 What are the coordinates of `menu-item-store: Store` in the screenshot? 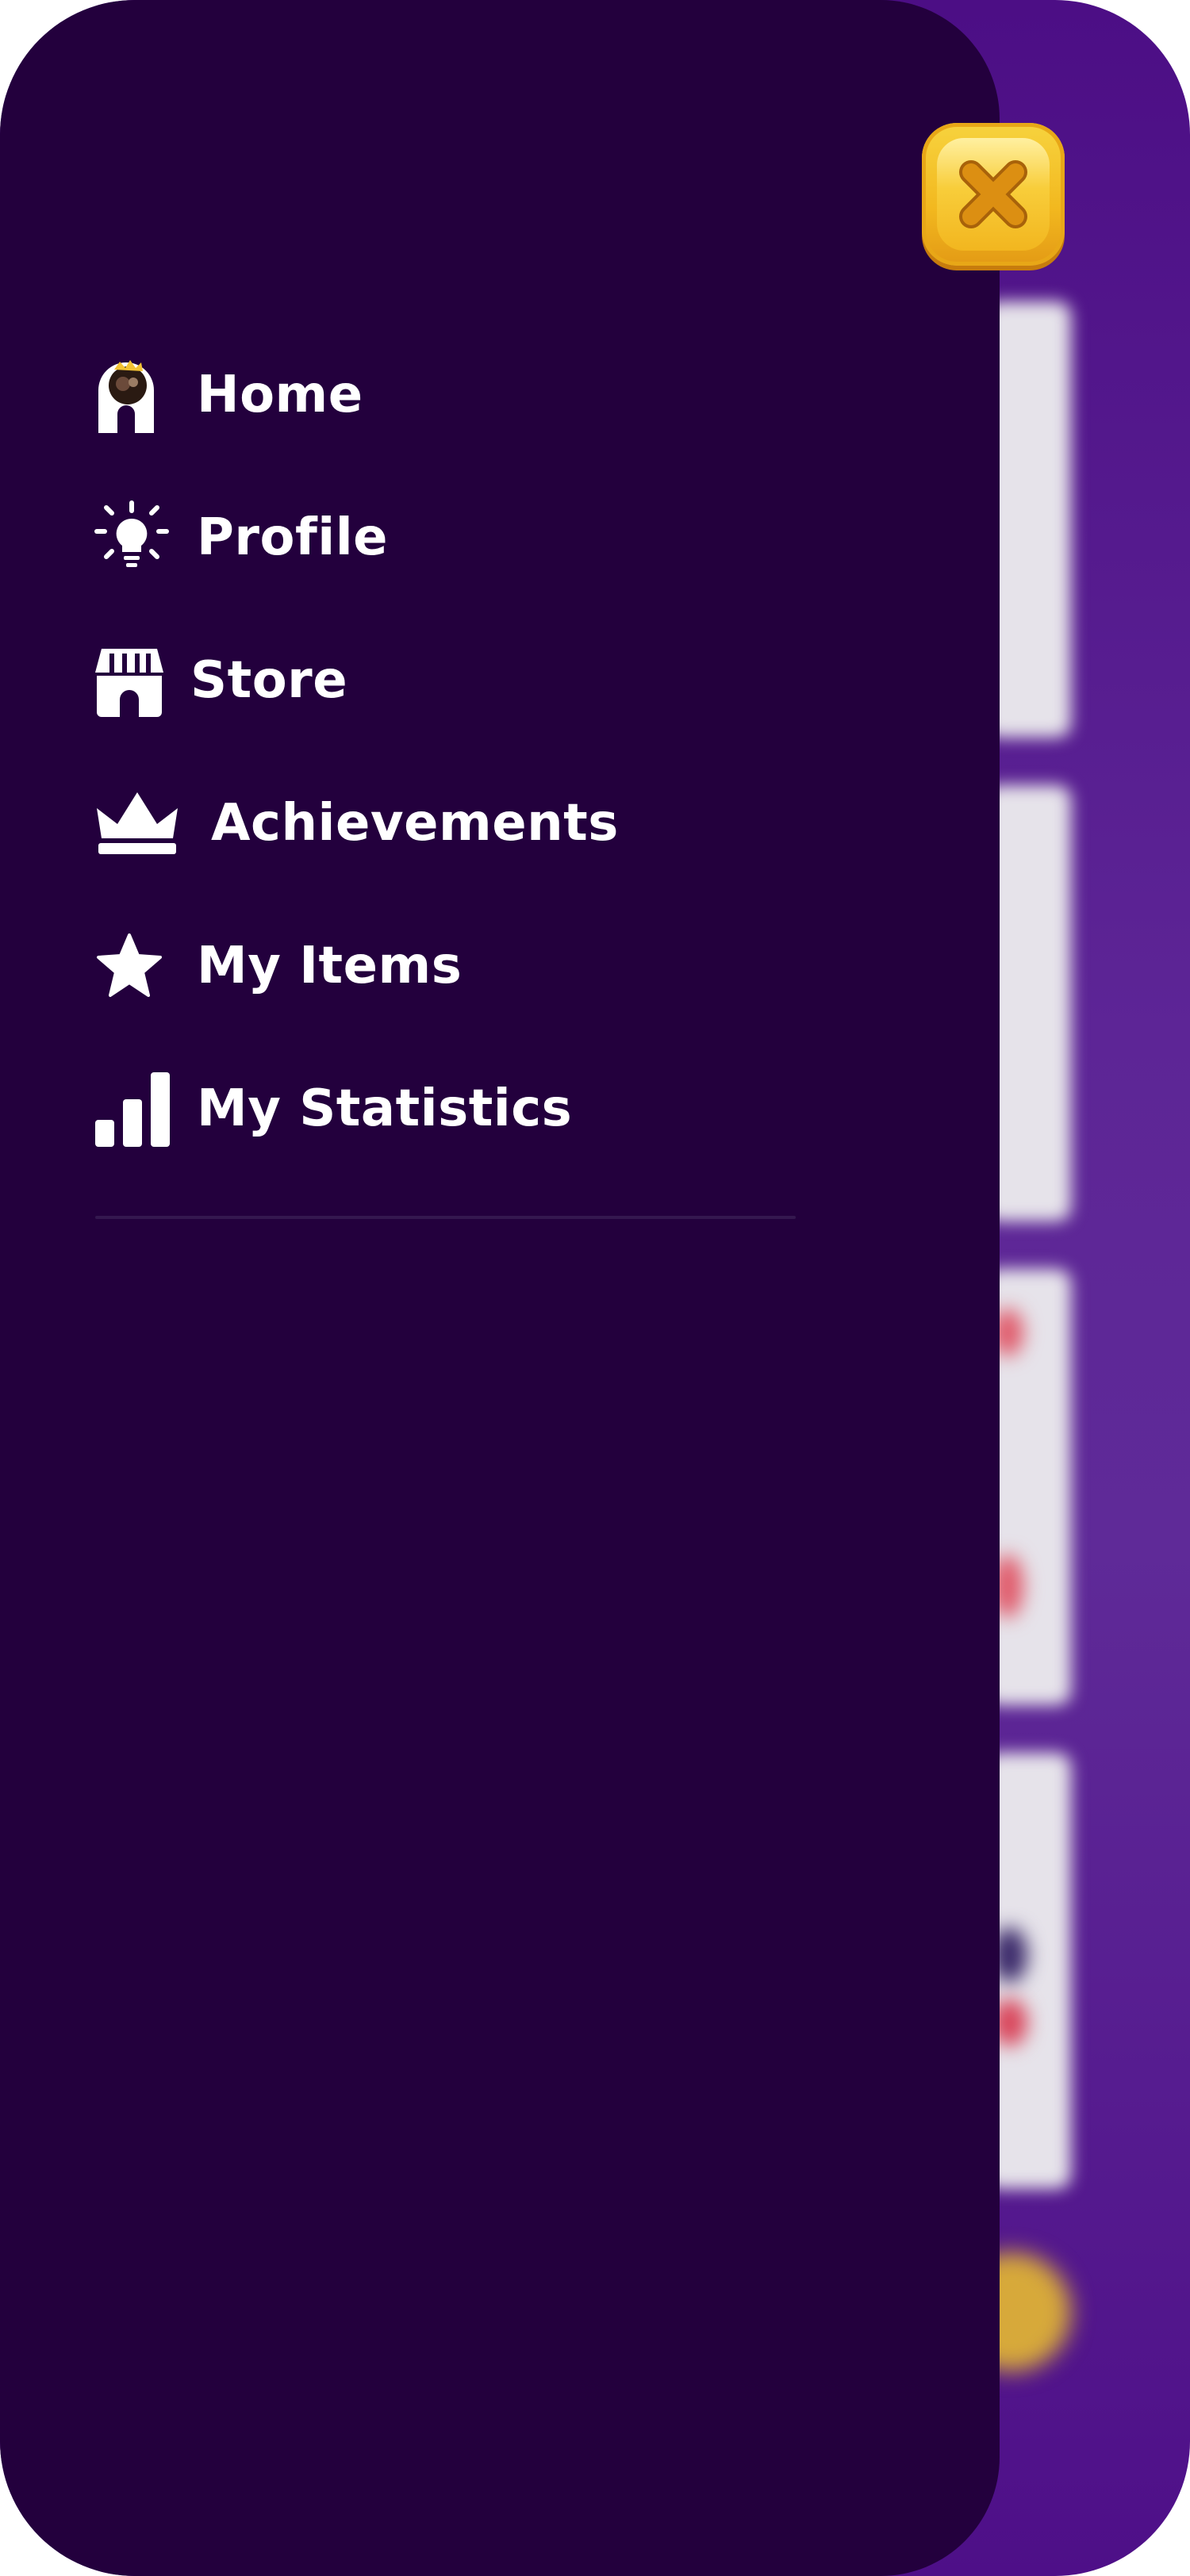 It's located at (451, 681).